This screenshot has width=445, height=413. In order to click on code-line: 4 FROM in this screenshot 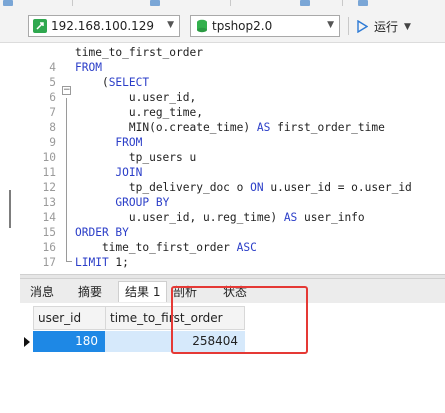, I will do `click(232, 67)`.